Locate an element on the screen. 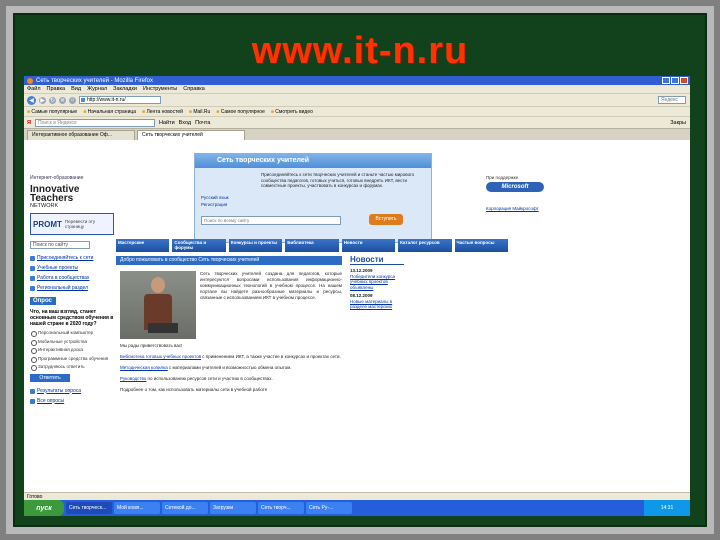 This screenshot has width=720, height=540. poll-link: Все опросы is located at coordinates (72, 401).